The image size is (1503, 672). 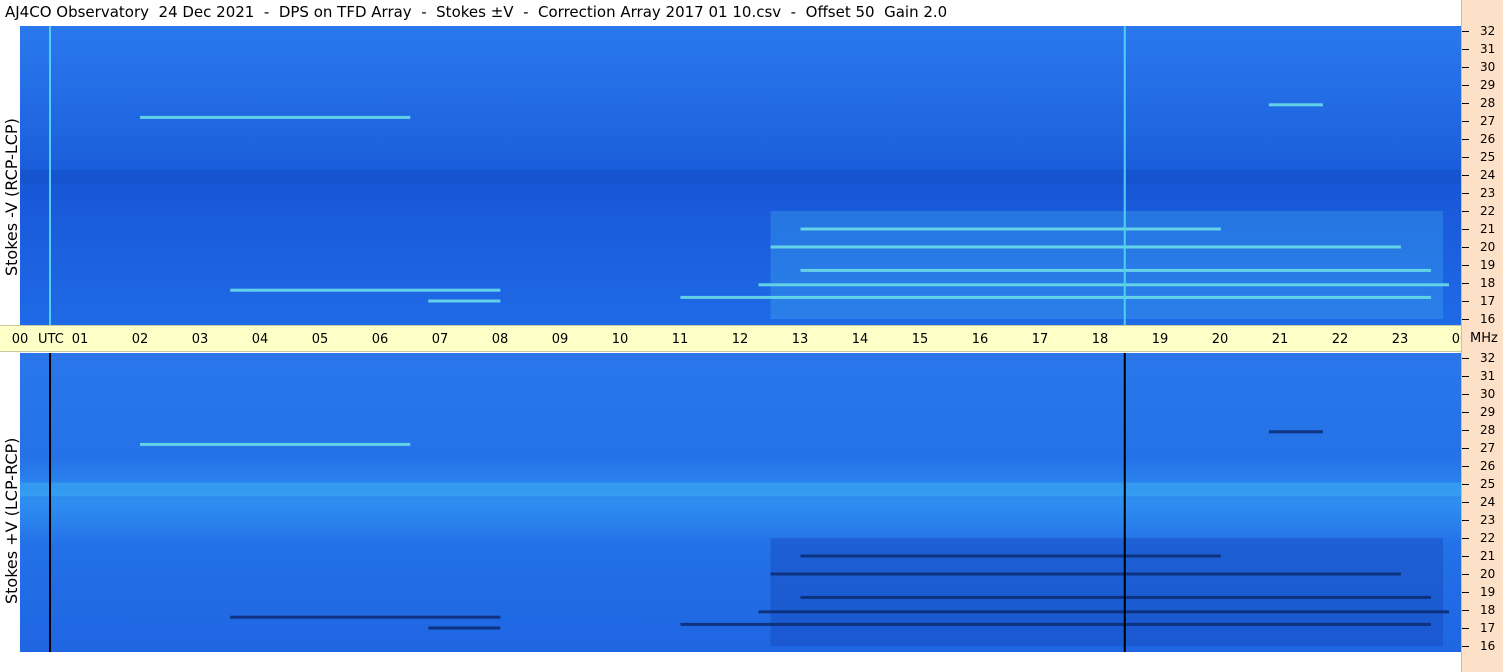 I want to click on utc-hour-label: 08, so click(x=500, y=339).